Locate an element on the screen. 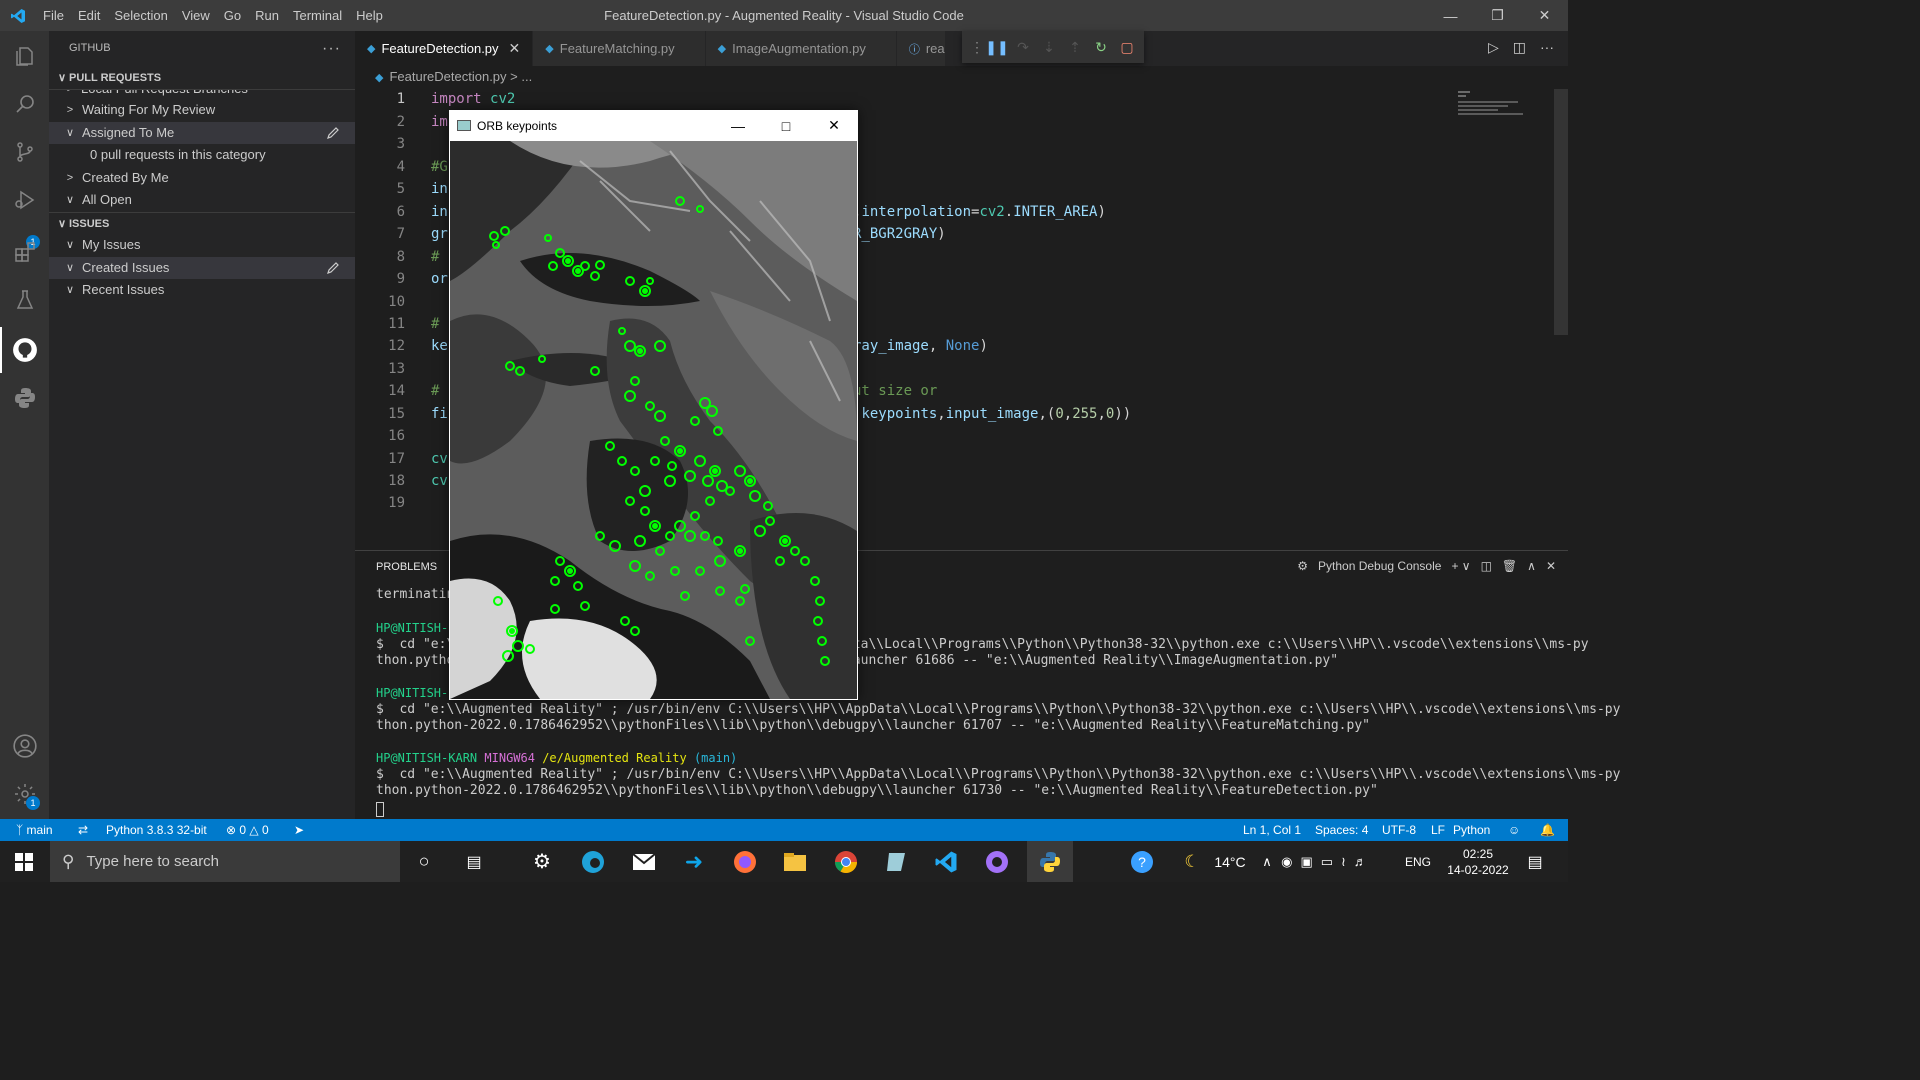 The width and height of the screenshot is (1920, 1080). run-python-icon: ▷ is located at coordinates (1493, 47).